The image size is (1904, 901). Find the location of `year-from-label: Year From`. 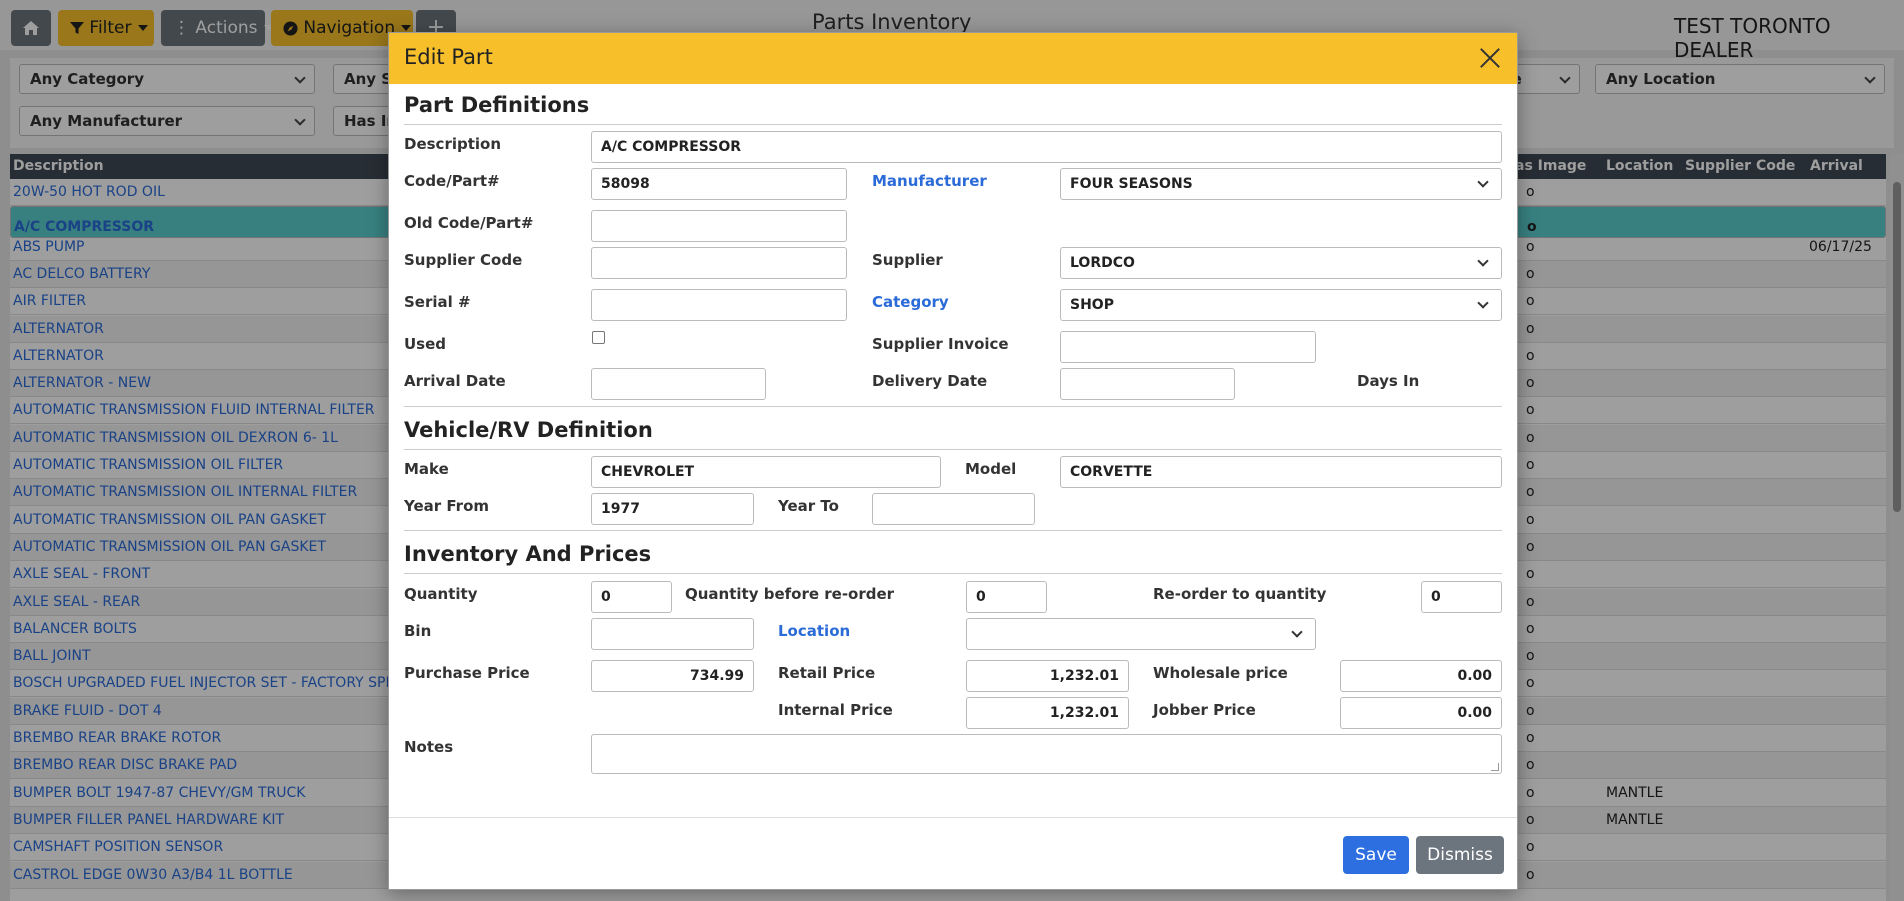

year-from-label: Year From is located at coordinates (447, 506).